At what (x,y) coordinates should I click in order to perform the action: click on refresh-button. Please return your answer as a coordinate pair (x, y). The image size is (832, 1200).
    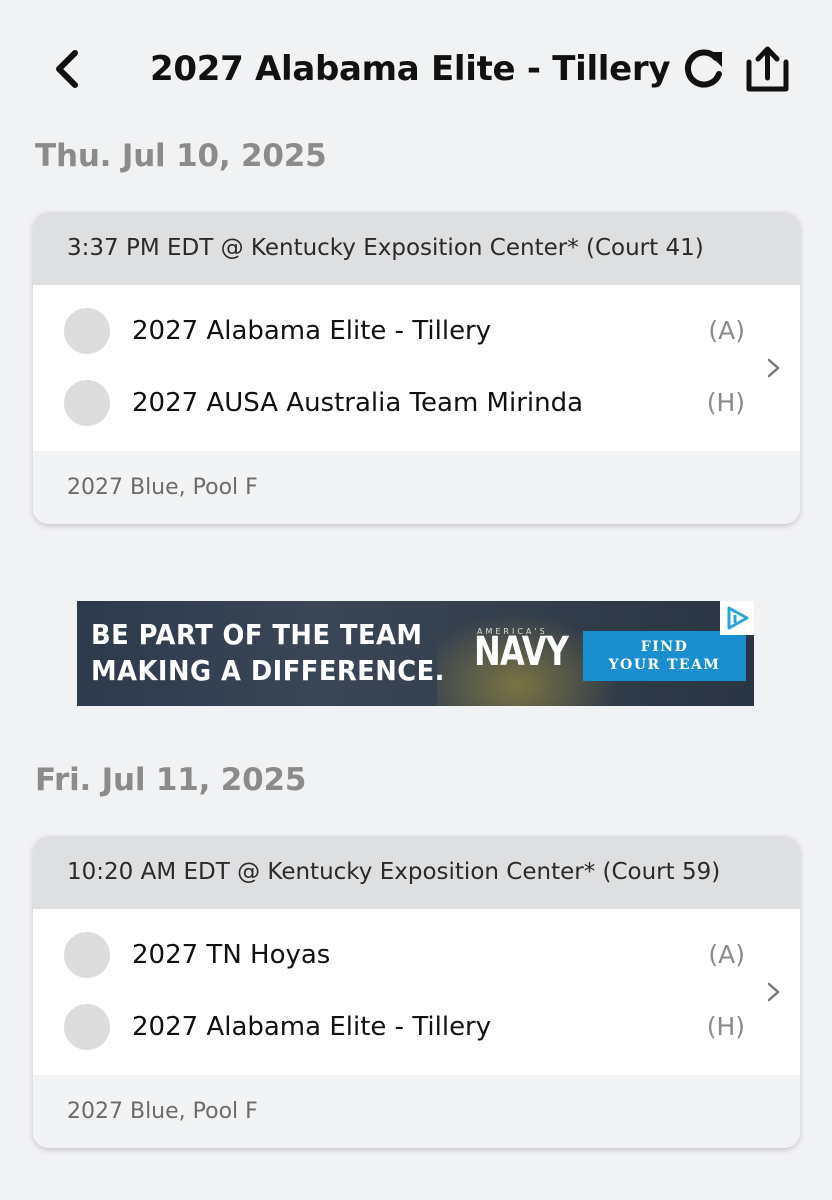
    Looking at the image, I should click on (703, 69).